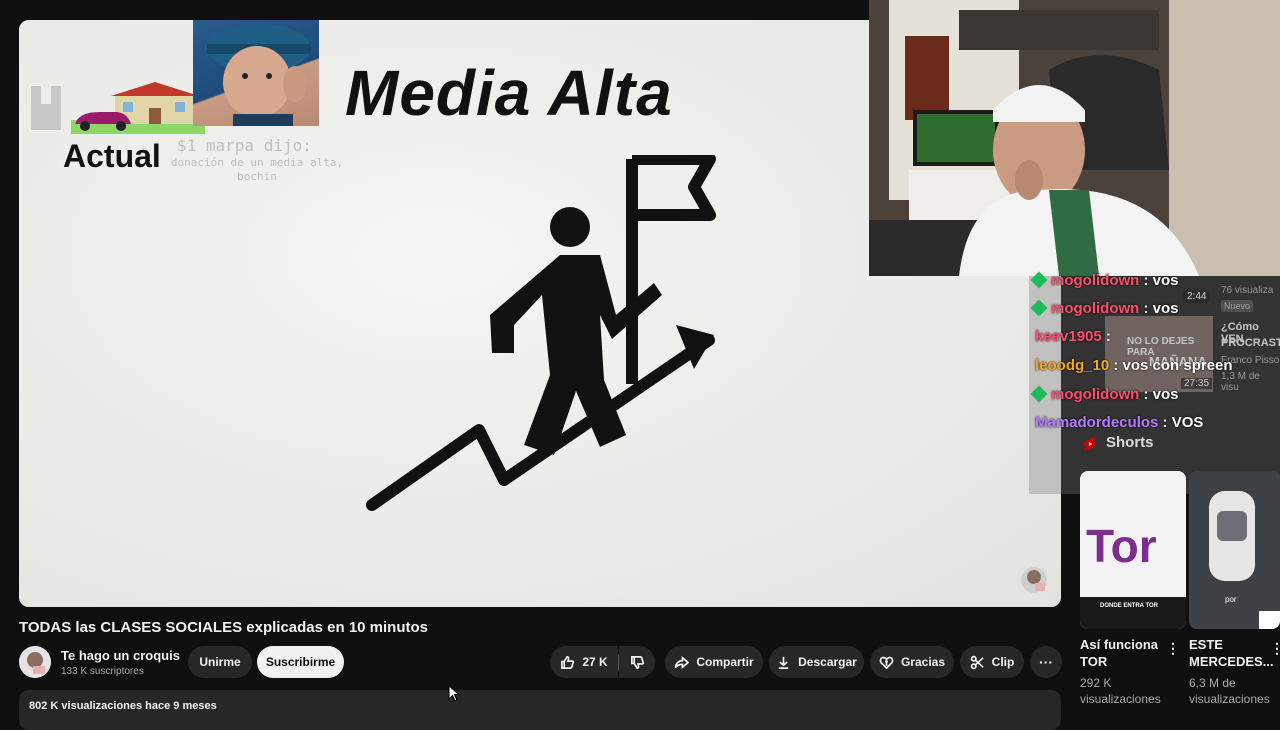 This screenshot has width=1280, height=730. I want to click on subscribe-button: Suscribirme, so click(300, 662).